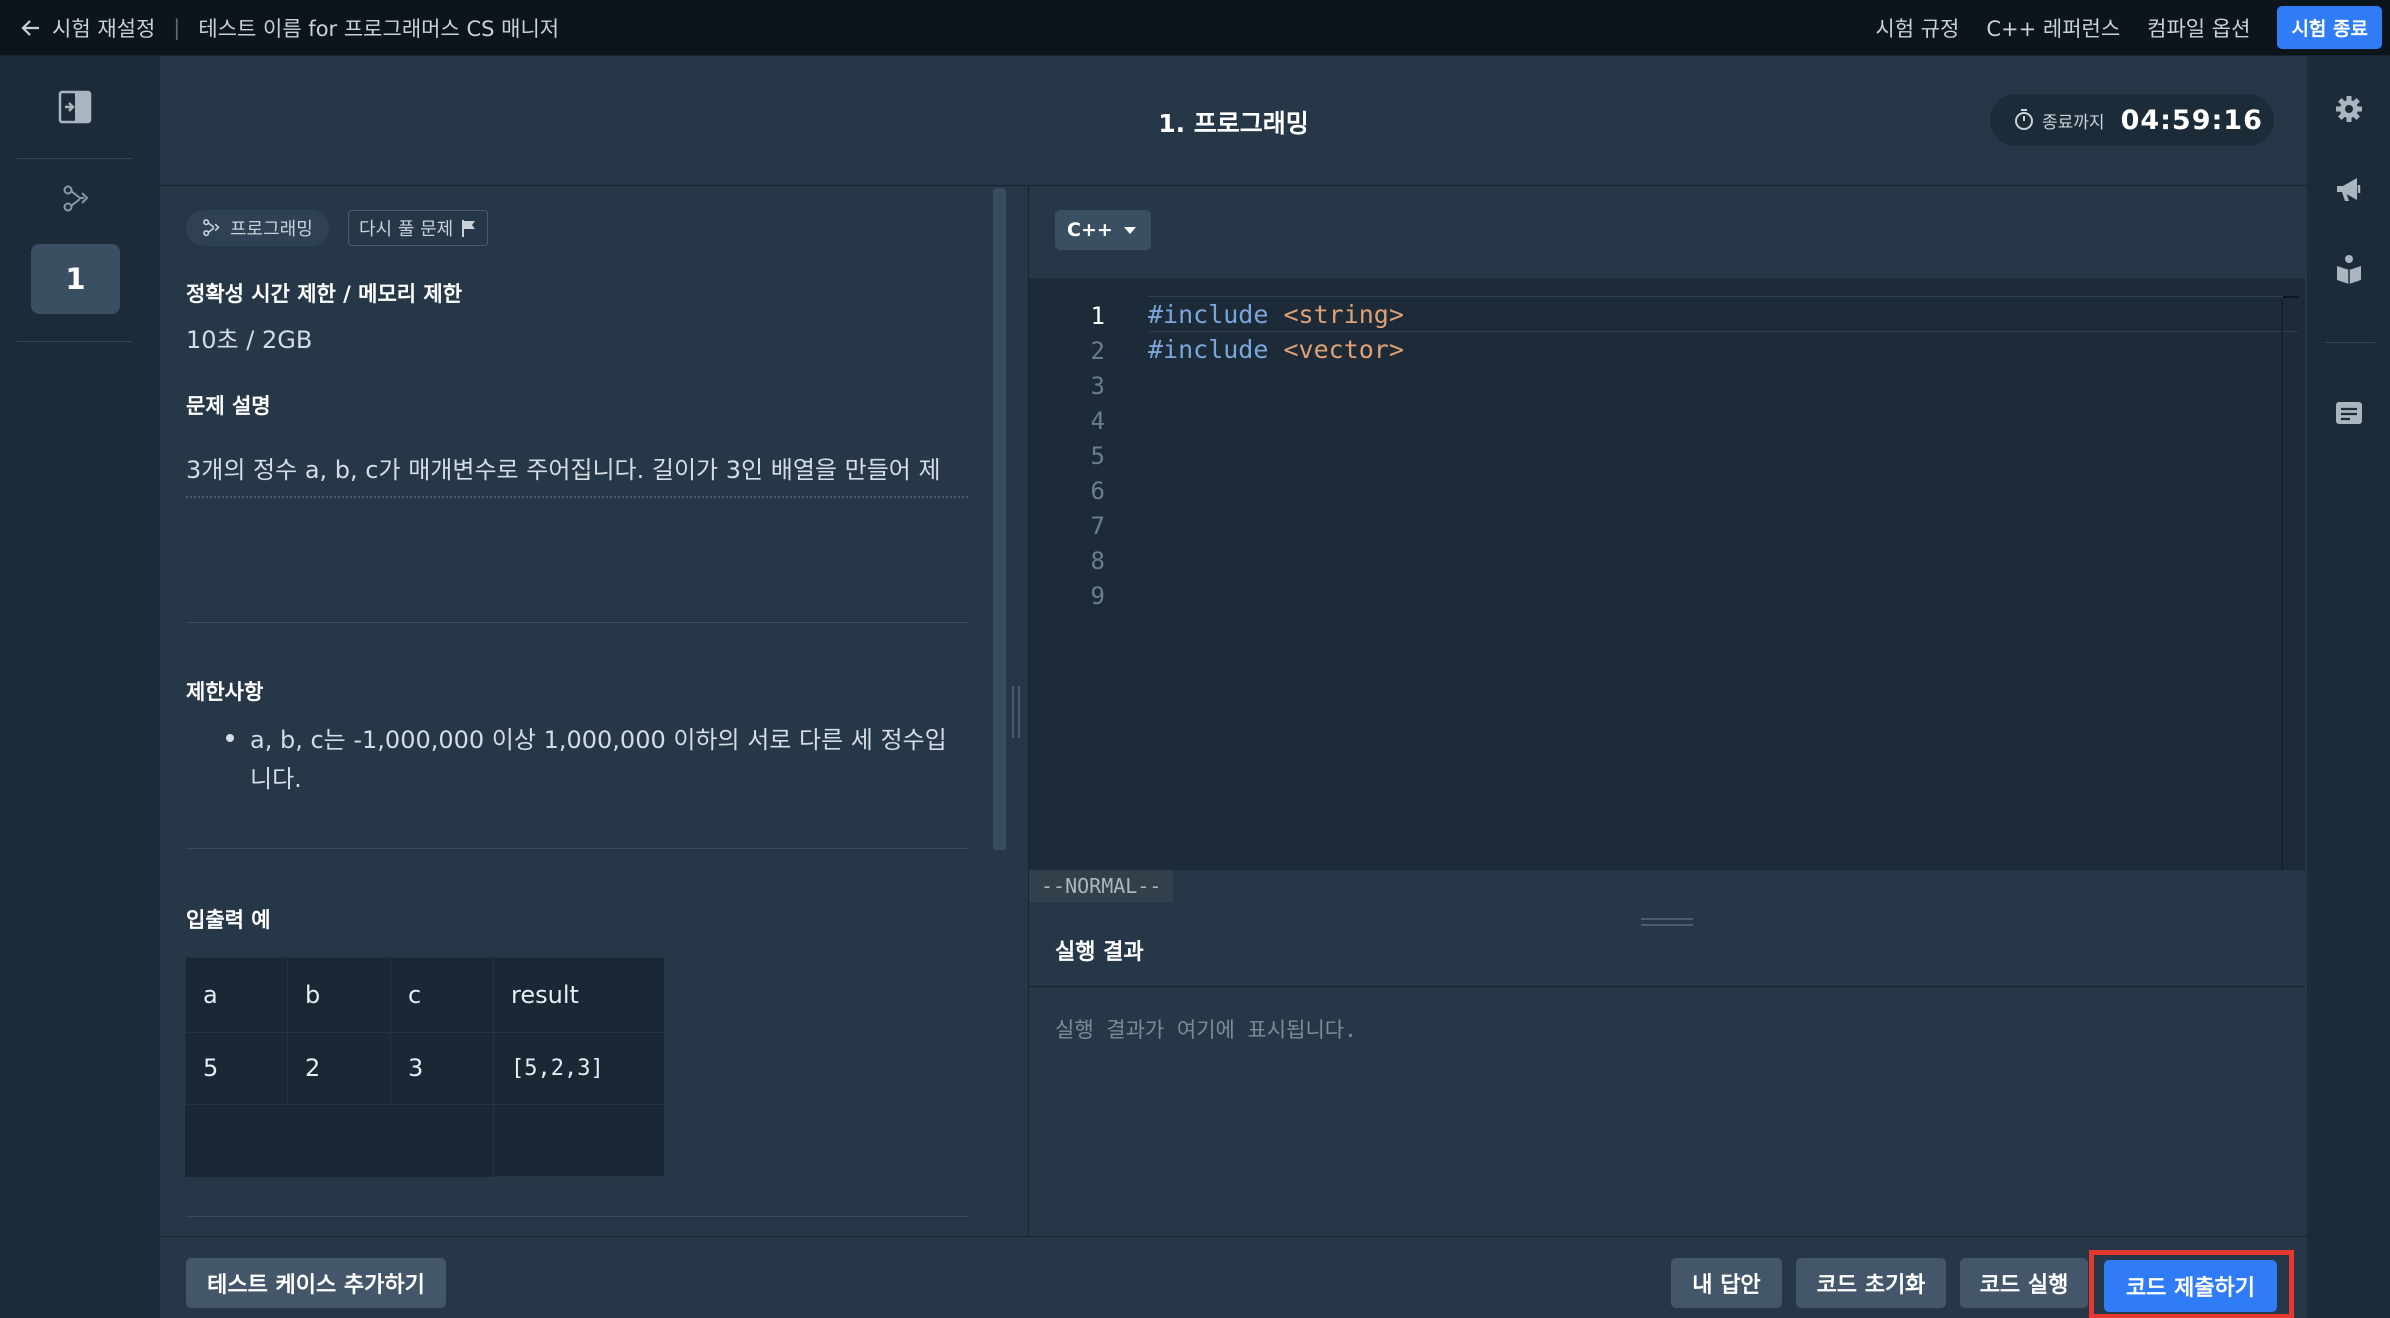 Image resolution: width=2390 pixels, height=1318 pixels. I want to click on end-exam-button: 시험 종료, so click(2329, 27).